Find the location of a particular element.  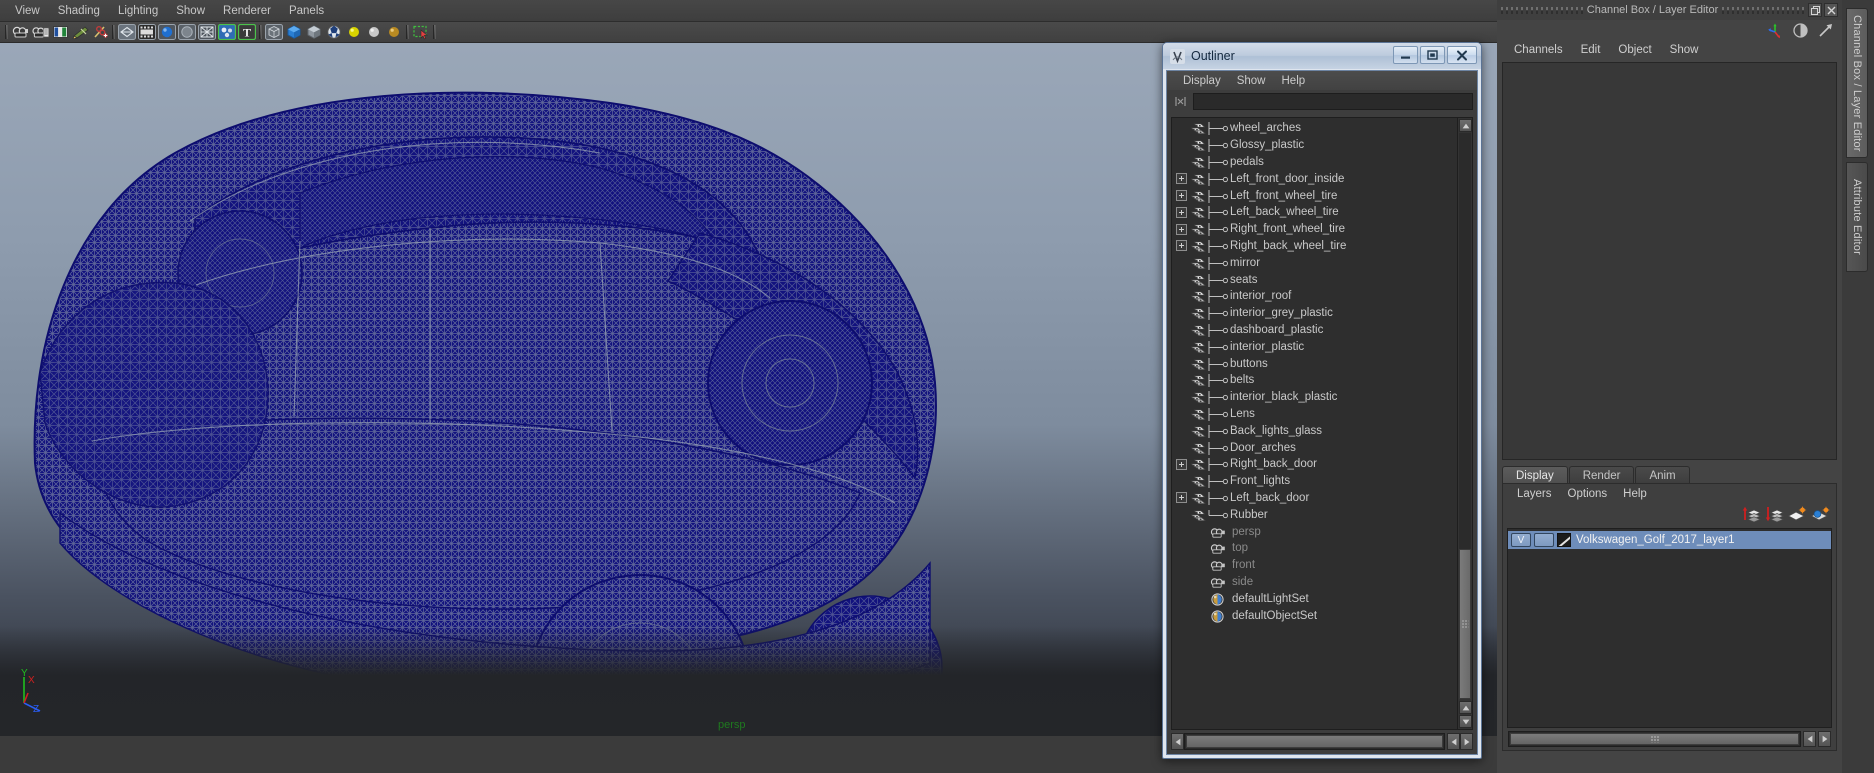

panel-restore-button is located at coordinates (1815, 10).